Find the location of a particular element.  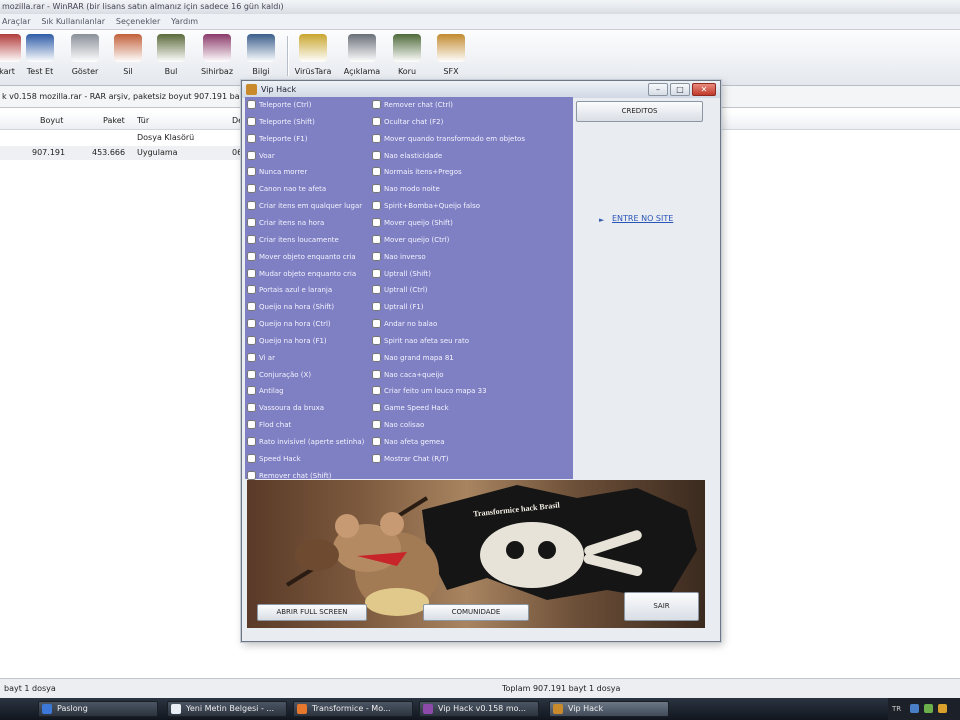

option-options_left-17: Antilag is located at coordinates (307, 391).